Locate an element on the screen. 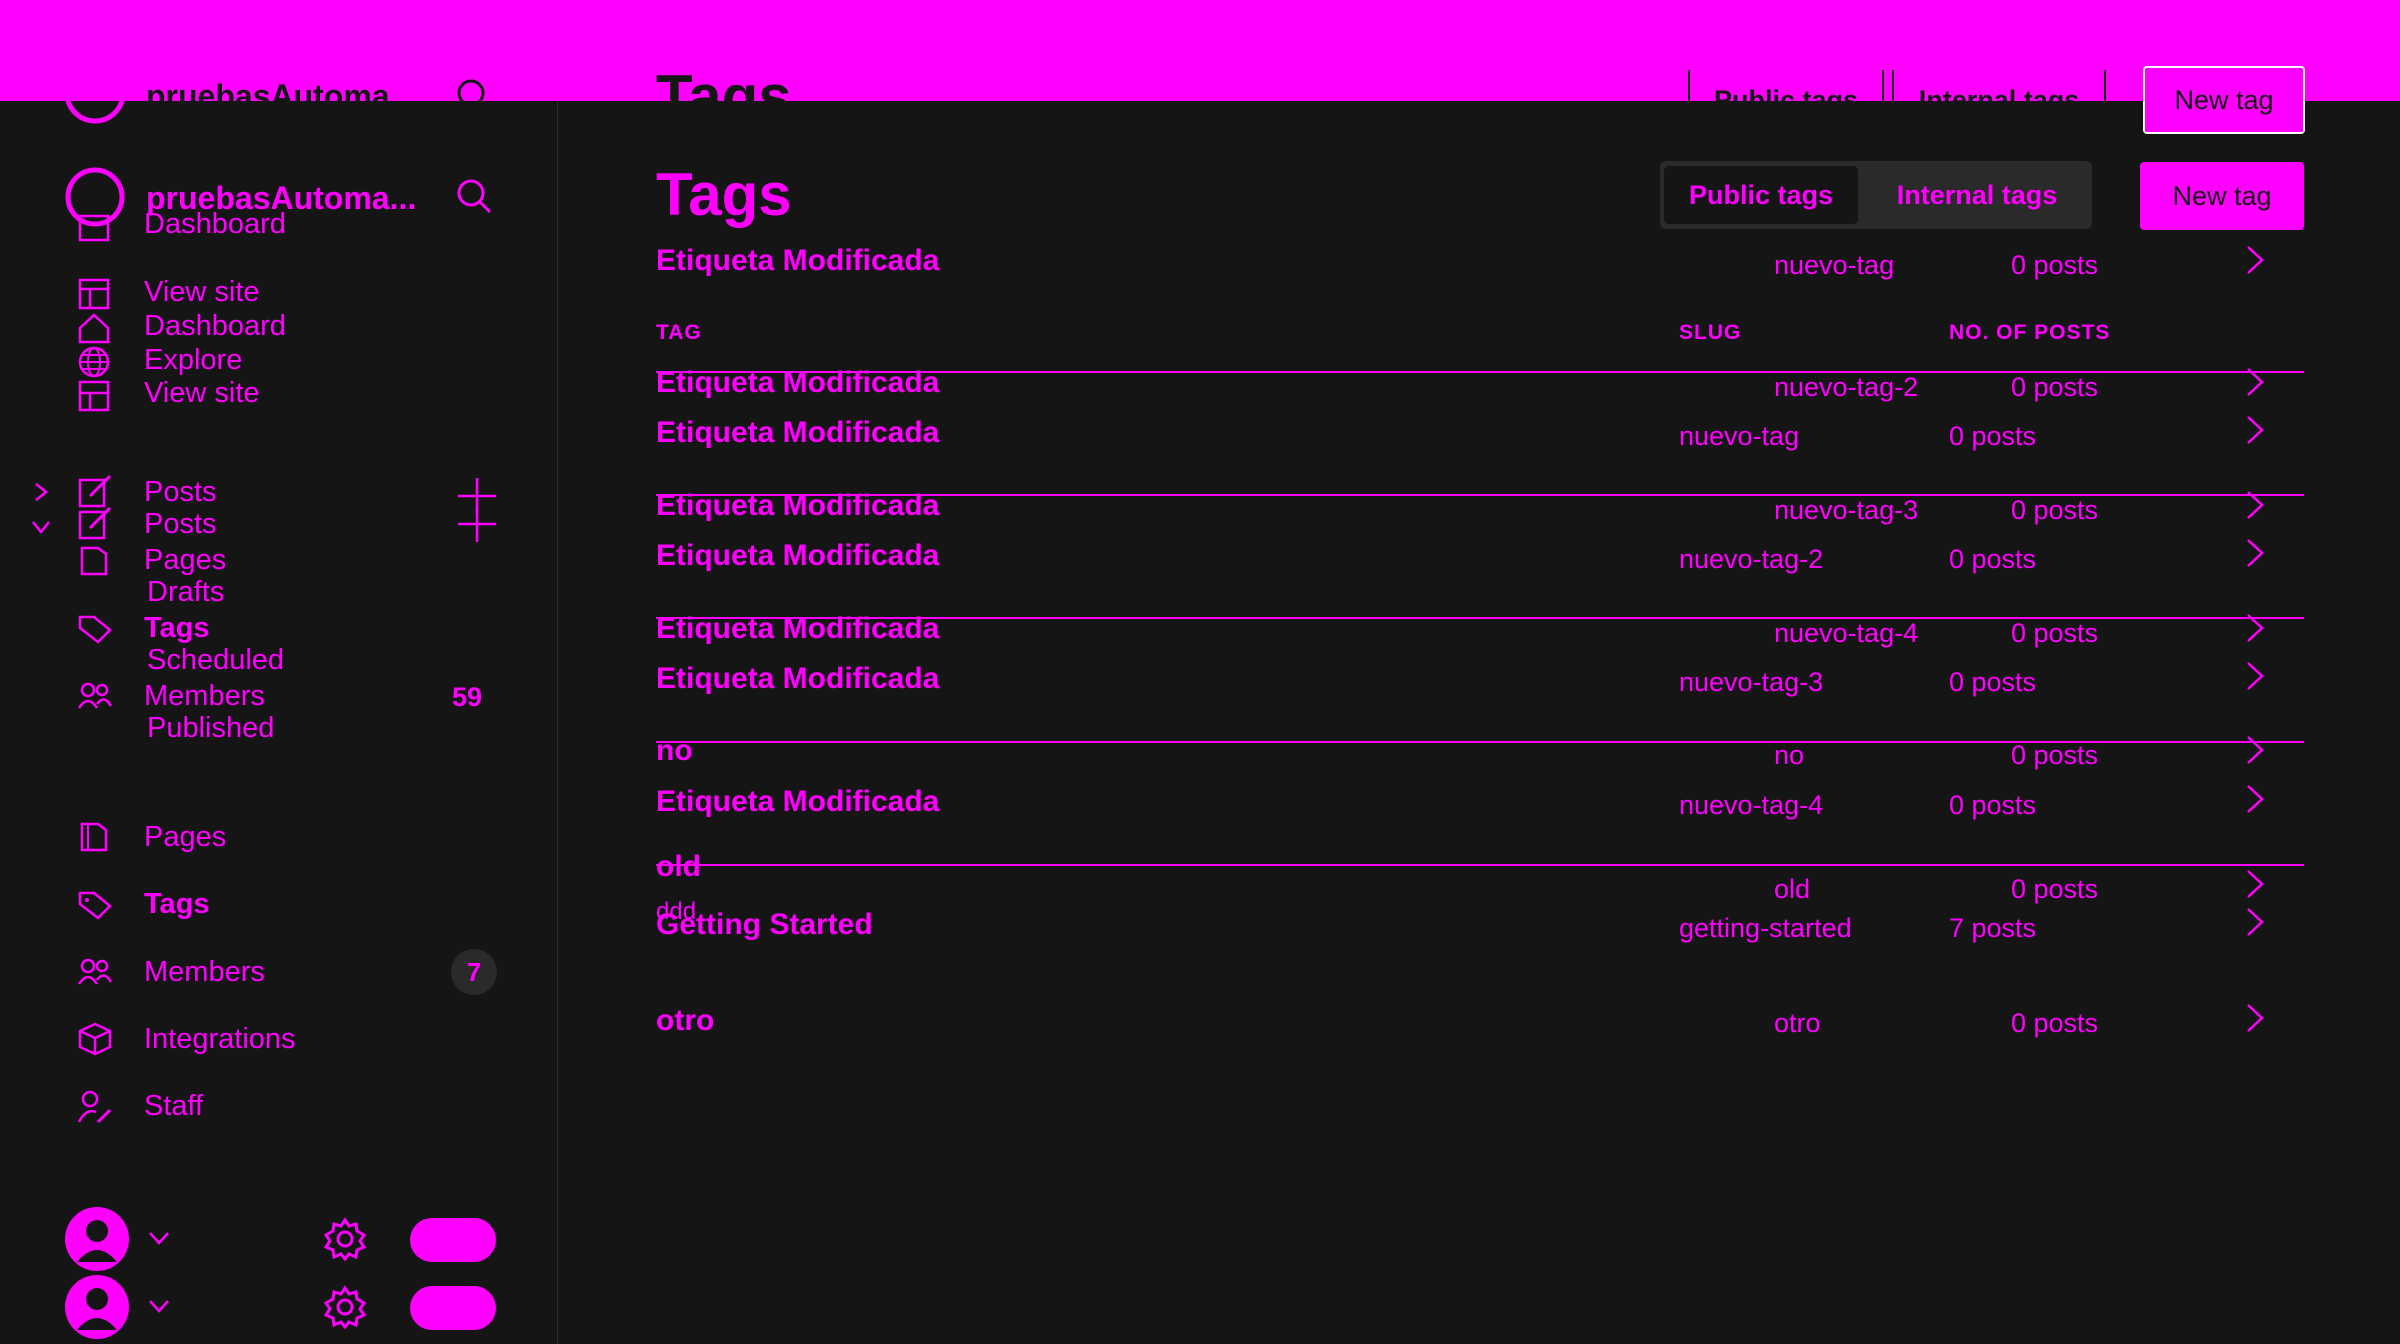 The width and height of the screenshot is (2400, 1344). nav-tags-ghost: Tags is located at coordinates (177, 628).